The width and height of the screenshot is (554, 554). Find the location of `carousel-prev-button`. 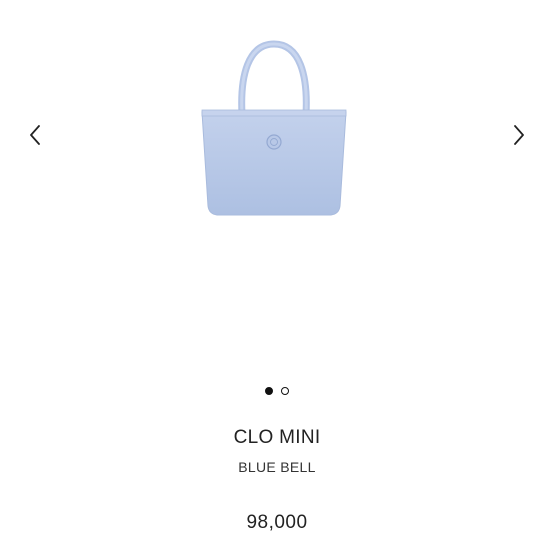

carousel-prev-button is located at coordinates (35, 135).